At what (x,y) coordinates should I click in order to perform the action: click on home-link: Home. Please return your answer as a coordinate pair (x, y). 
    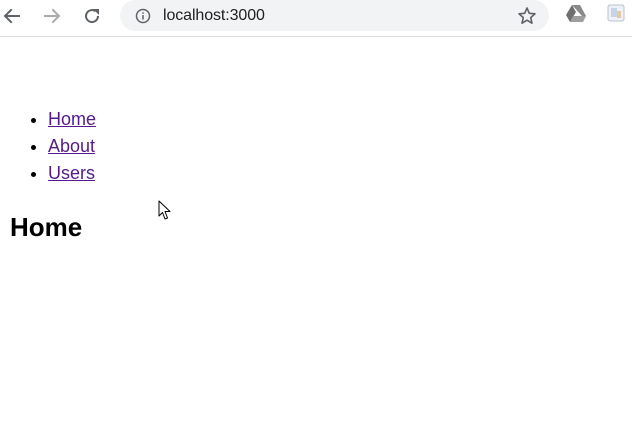
    Looking at the image, I should click on (72, 119).